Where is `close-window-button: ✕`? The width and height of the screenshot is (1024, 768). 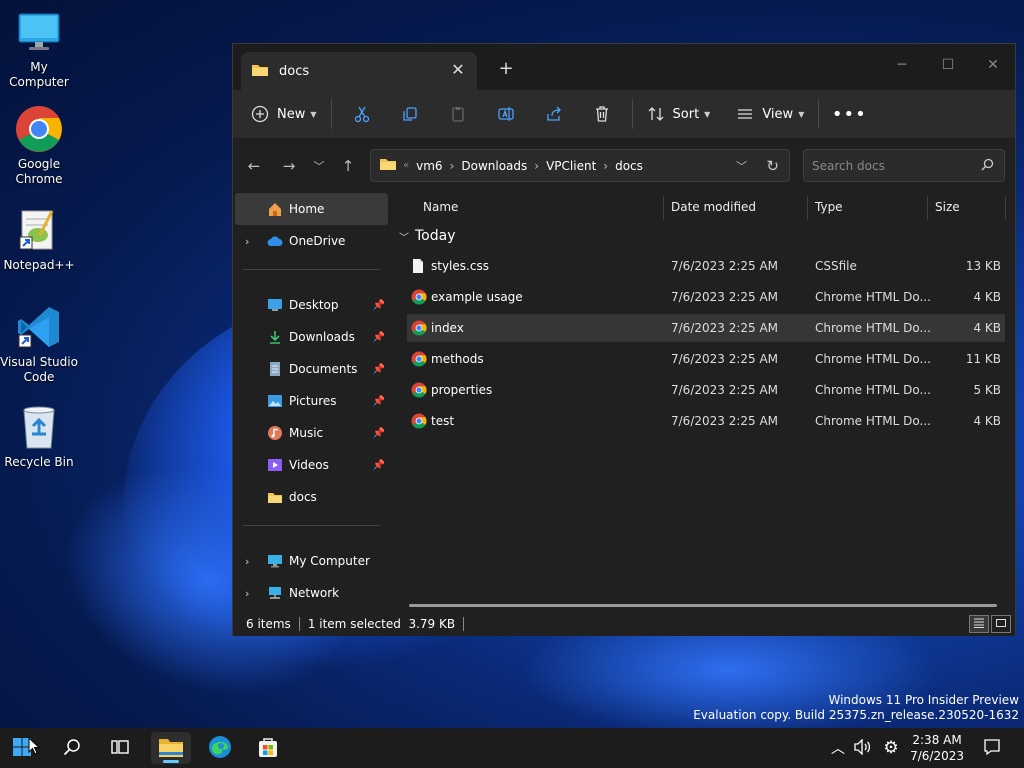 close-window-button: ✕ is located at coordinates (993, 65).